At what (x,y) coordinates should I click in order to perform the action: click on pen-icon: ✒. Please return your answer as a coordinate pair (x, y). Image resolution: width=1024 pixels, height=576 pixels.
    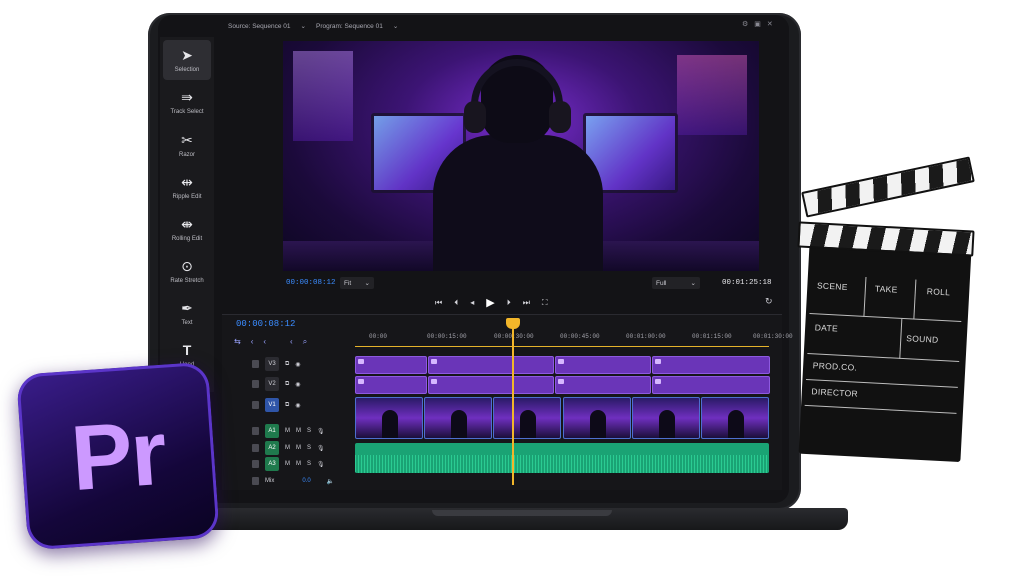
    Looking at the image, I should click on (187, 308).